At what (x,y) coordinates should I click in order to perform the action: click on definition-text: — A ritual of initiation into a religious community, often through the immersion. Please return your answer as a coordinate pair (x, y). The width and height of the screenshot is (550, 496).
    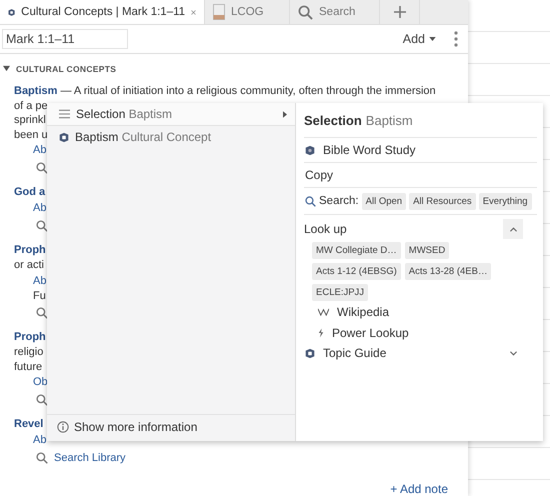
    Looking at the image, I should click on (248, 90).